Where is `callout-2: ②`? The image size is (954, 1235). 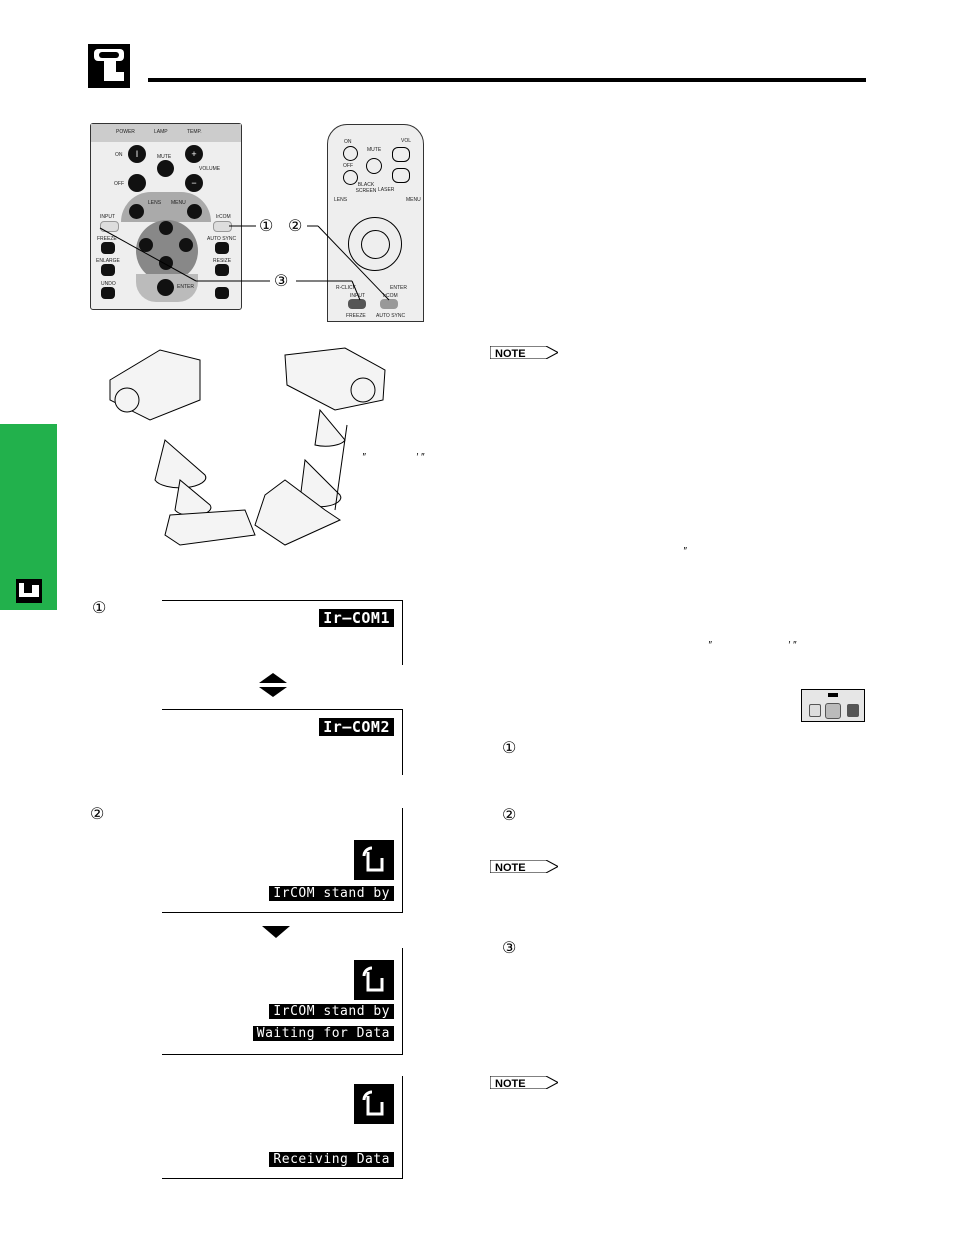
callout-2: ② is located at coordinates (295, 226).